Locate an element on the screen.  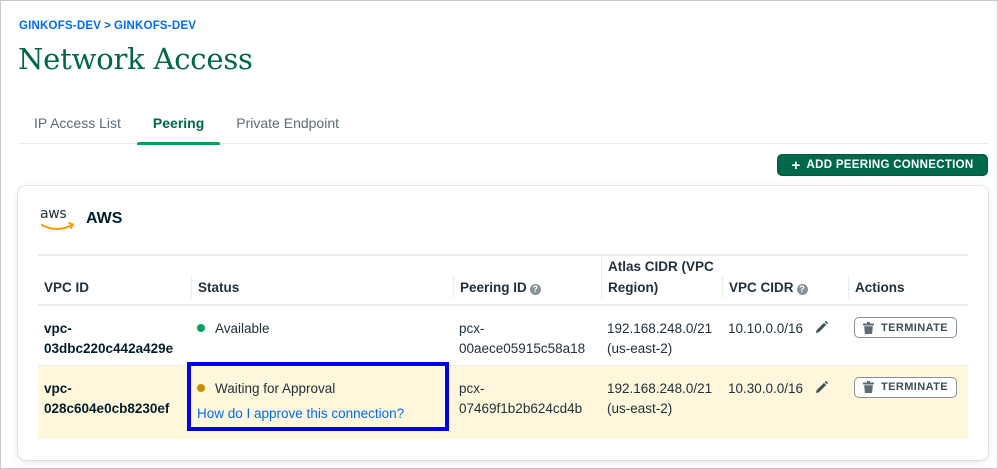
breadcrumb: GINKOFS-DEV > GINKOFS-DEV is located at coordinates (107, 26).